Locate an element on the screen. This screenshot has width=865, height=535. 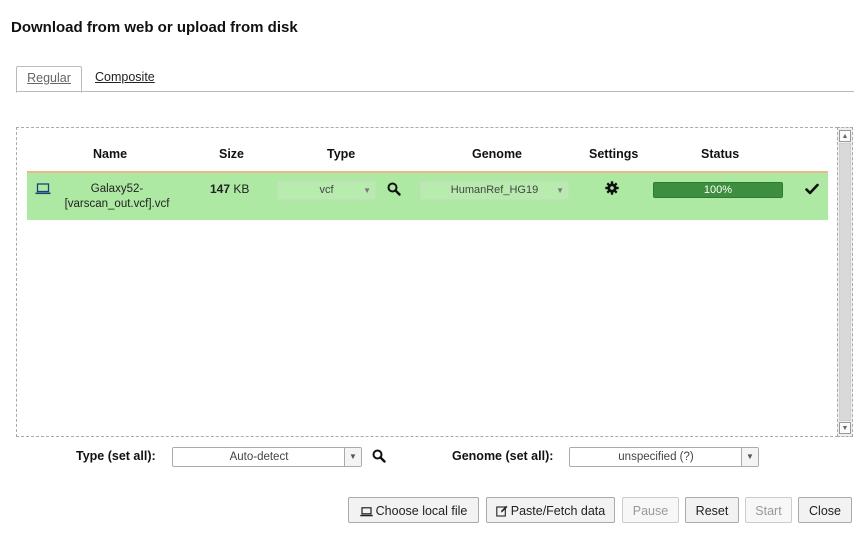
scroll-up-arrow-icon: ▲ is located at coordinates (845, 136).